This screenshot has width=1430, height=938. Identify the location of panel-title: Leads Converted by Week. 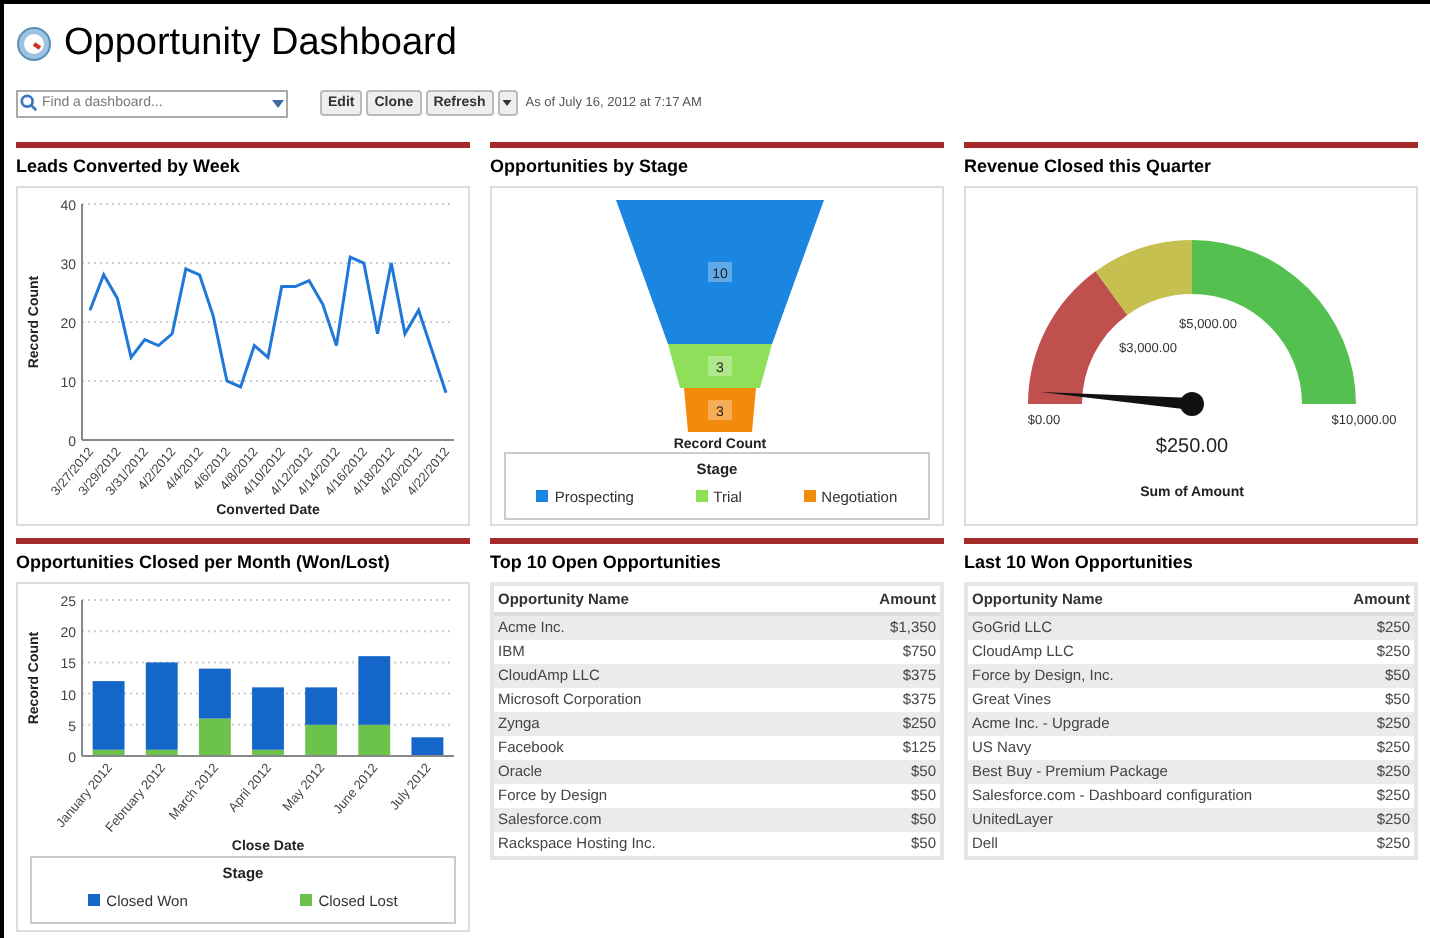
(129, 166).